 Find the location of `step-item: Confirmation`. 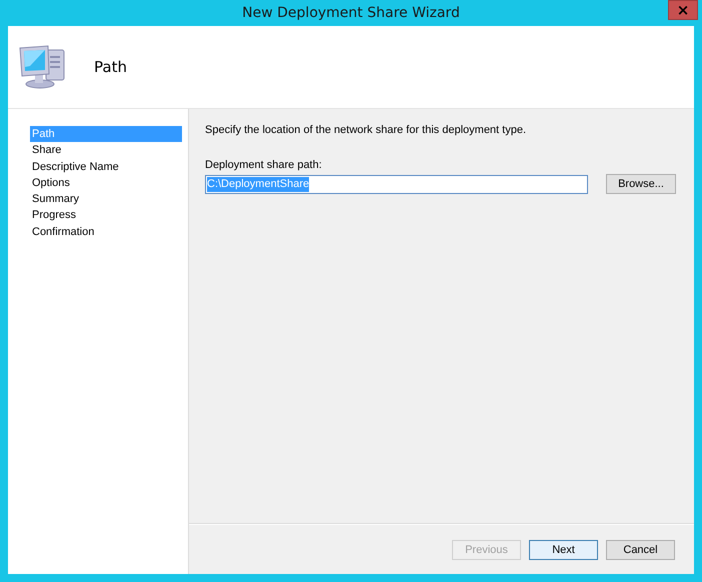

step-item: Confirmation is located at coordinates (106, 232).